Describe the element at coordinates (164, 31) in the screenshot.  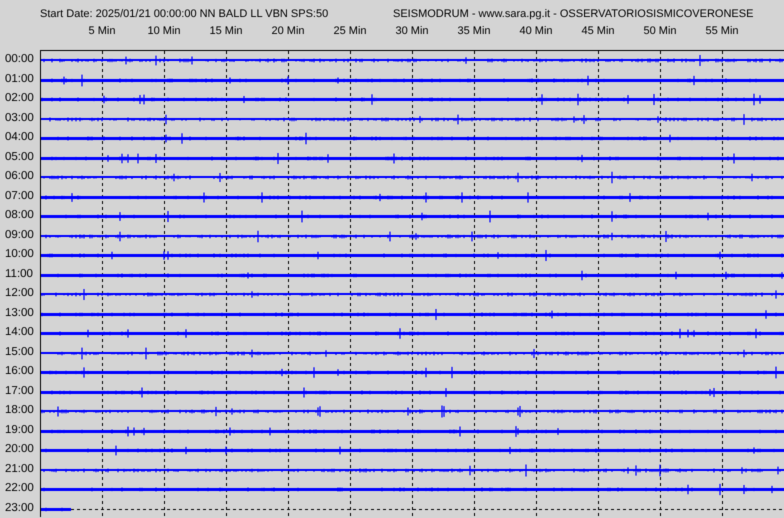
I see `minute-label: 10 Min` at that location.